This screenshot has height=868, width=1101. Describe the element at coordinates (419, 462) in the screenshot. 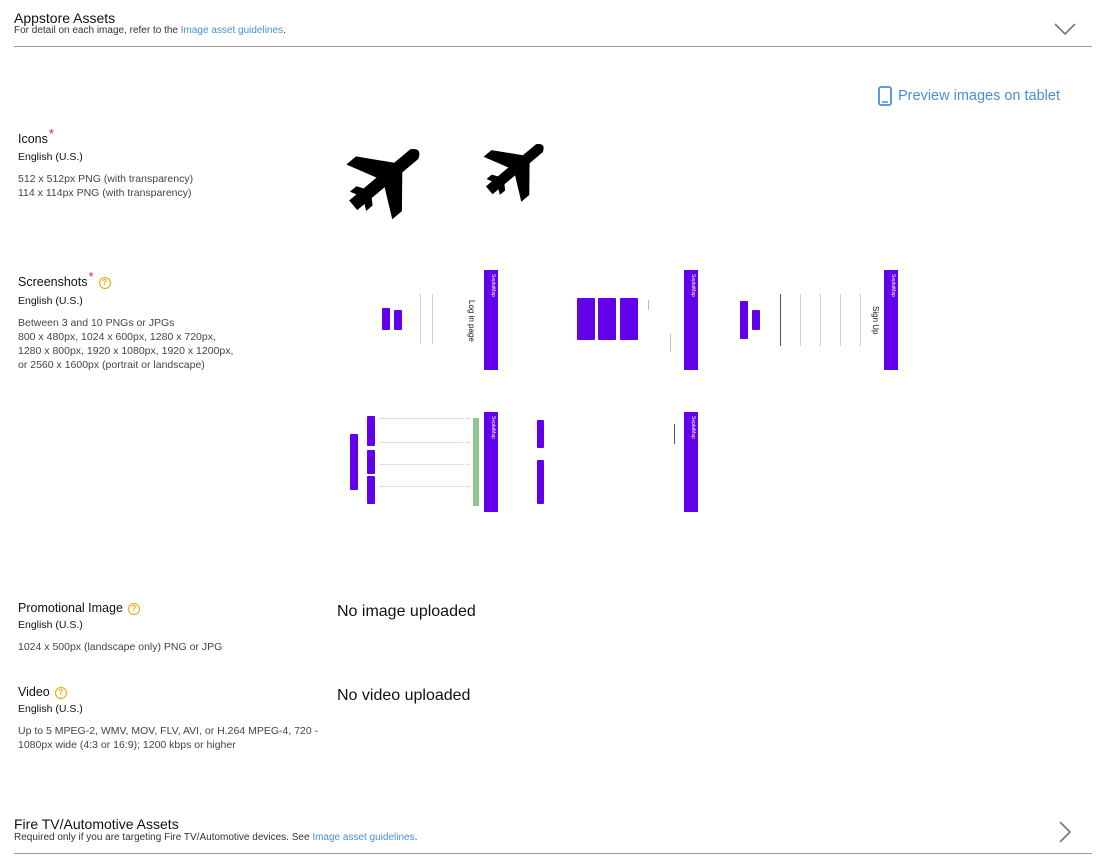

I see `screenshot-thumb-list: SeptaMap` at that location.